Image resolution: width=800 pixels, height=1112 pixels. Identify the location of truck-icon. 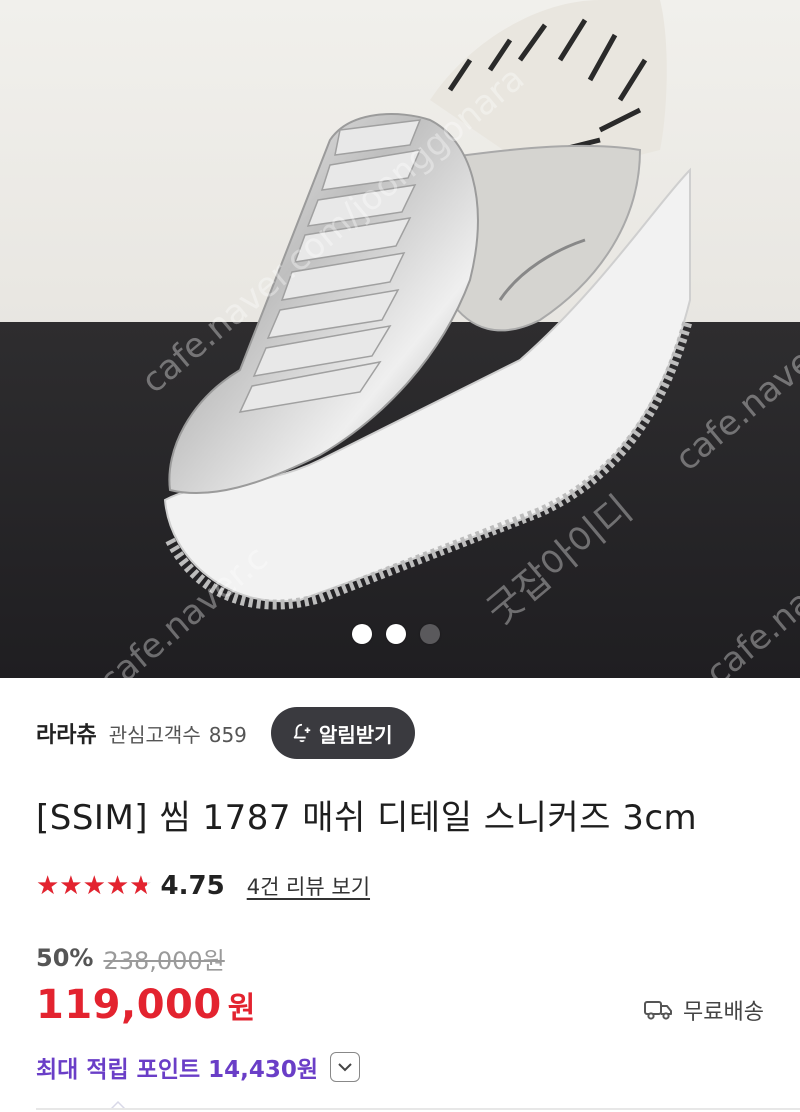
(658, 1010).